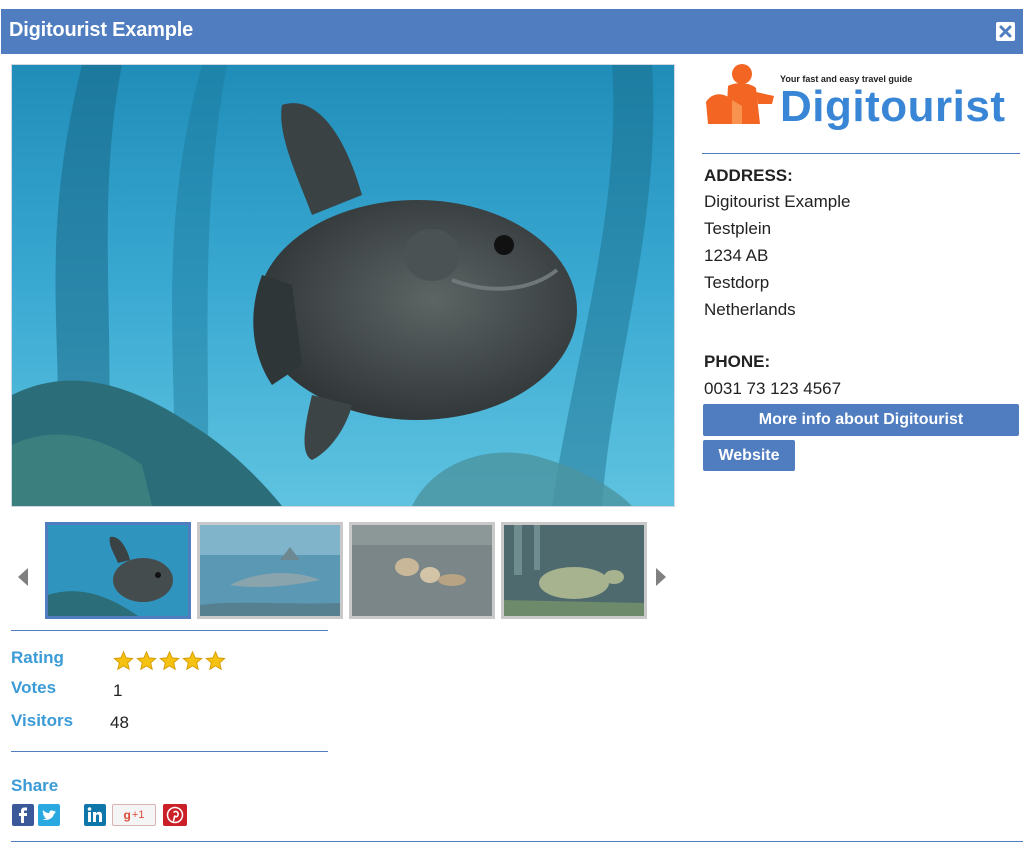 The width and height of the screenshot is (1028, 843). I want to click on rating-label: Rating, so click(37, 657).